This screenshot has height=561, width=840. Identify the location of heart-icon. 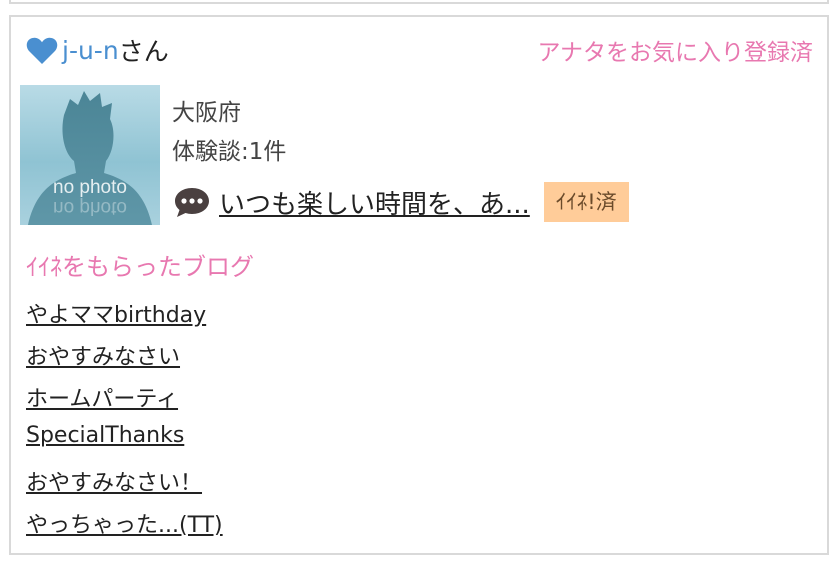
(42, 50).